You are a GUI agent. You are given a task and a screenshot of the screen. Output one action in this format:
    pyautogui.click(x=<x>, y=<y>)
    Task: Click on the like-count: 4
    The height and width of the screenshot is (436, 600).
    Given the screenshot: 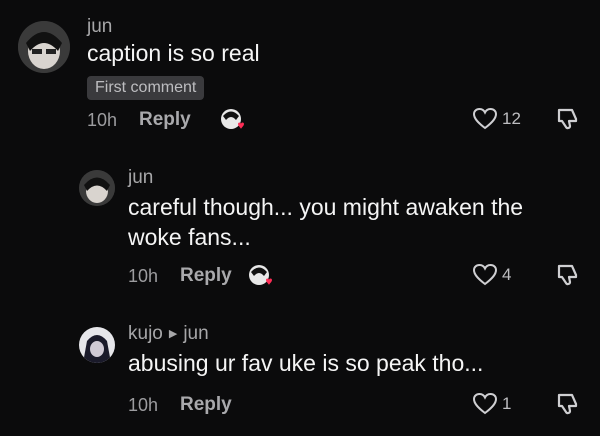 What is the action you would take?
    pyautogui.click(x=507, y=274)
    